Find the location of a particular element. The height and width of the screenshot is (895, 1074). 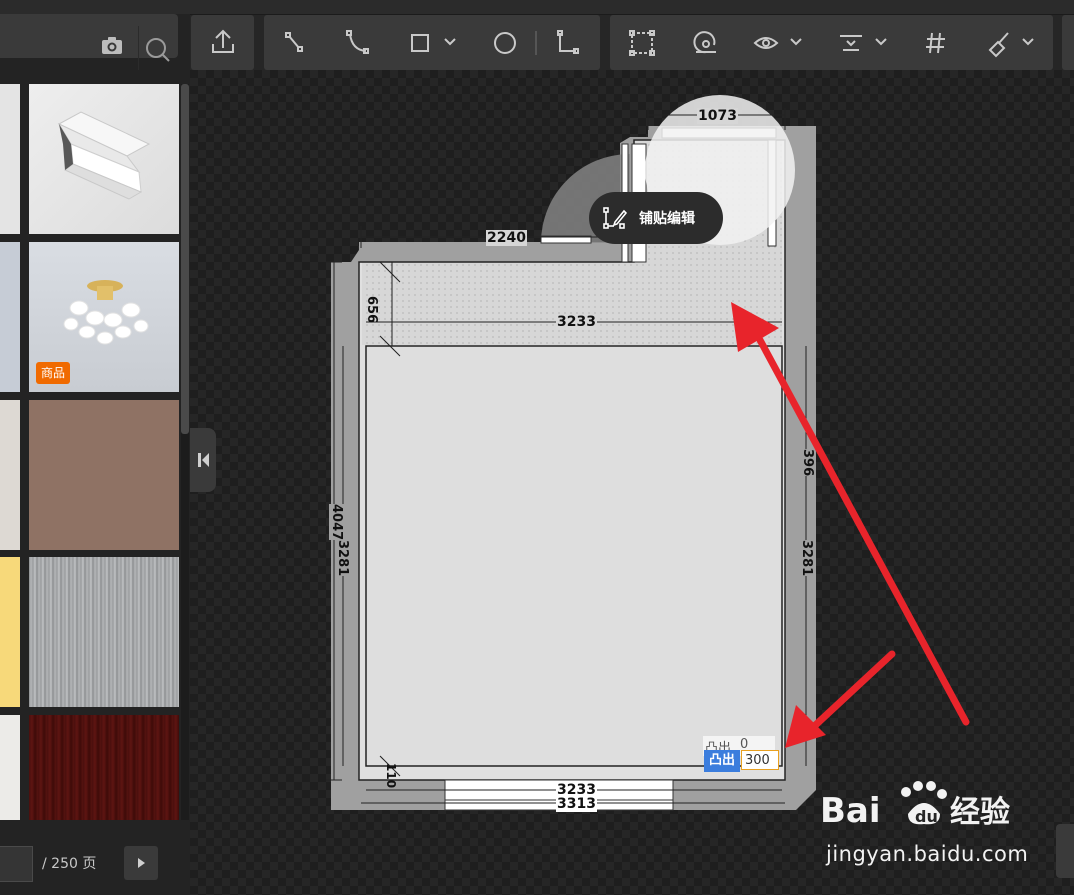

red-arrow-lower is located at coordinates (840, 699).